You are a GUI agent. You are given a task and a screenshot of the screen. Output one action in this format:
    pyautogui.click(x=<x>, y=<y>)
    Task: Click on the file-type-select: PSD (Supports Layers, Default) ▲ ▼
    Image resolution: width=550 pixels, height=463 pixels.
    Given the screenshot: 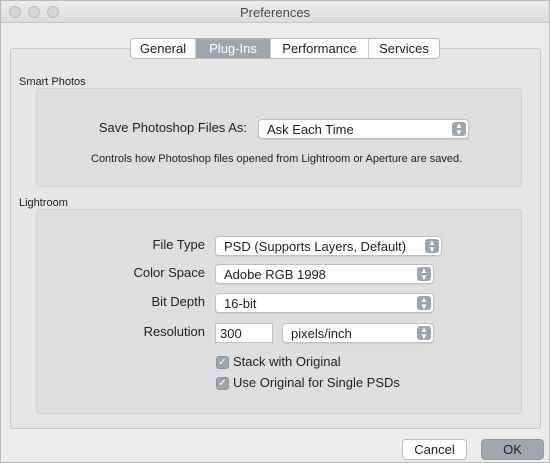 What is the action you would take?
    pyautogui.click(x=328, y=246)
    